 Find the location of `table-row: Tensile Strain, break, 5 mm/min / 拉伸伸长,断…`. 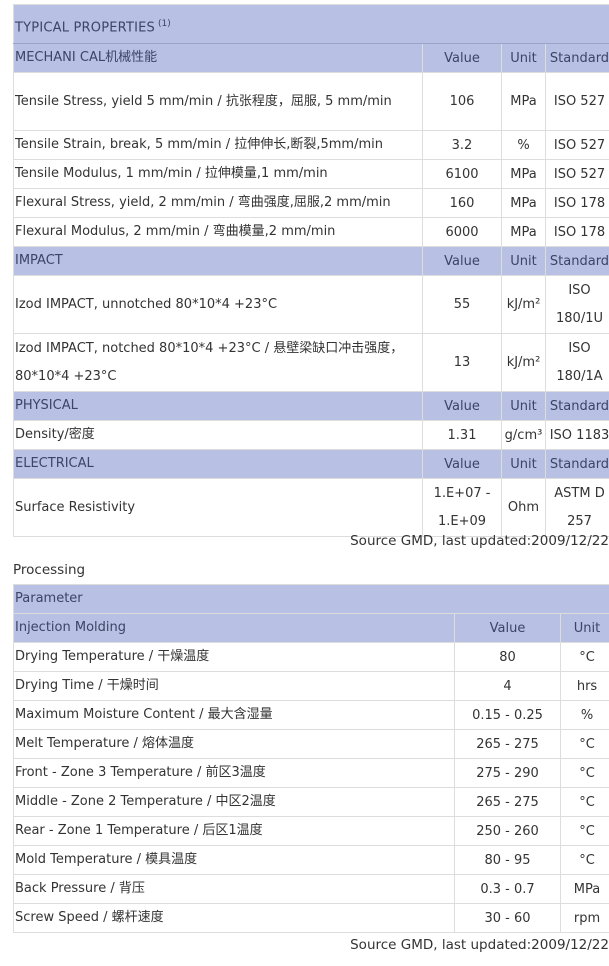

table-row: Tensile Strain, break, 5 mm/min / 拉伸伸长,断… is located at coordinates (311, 145).